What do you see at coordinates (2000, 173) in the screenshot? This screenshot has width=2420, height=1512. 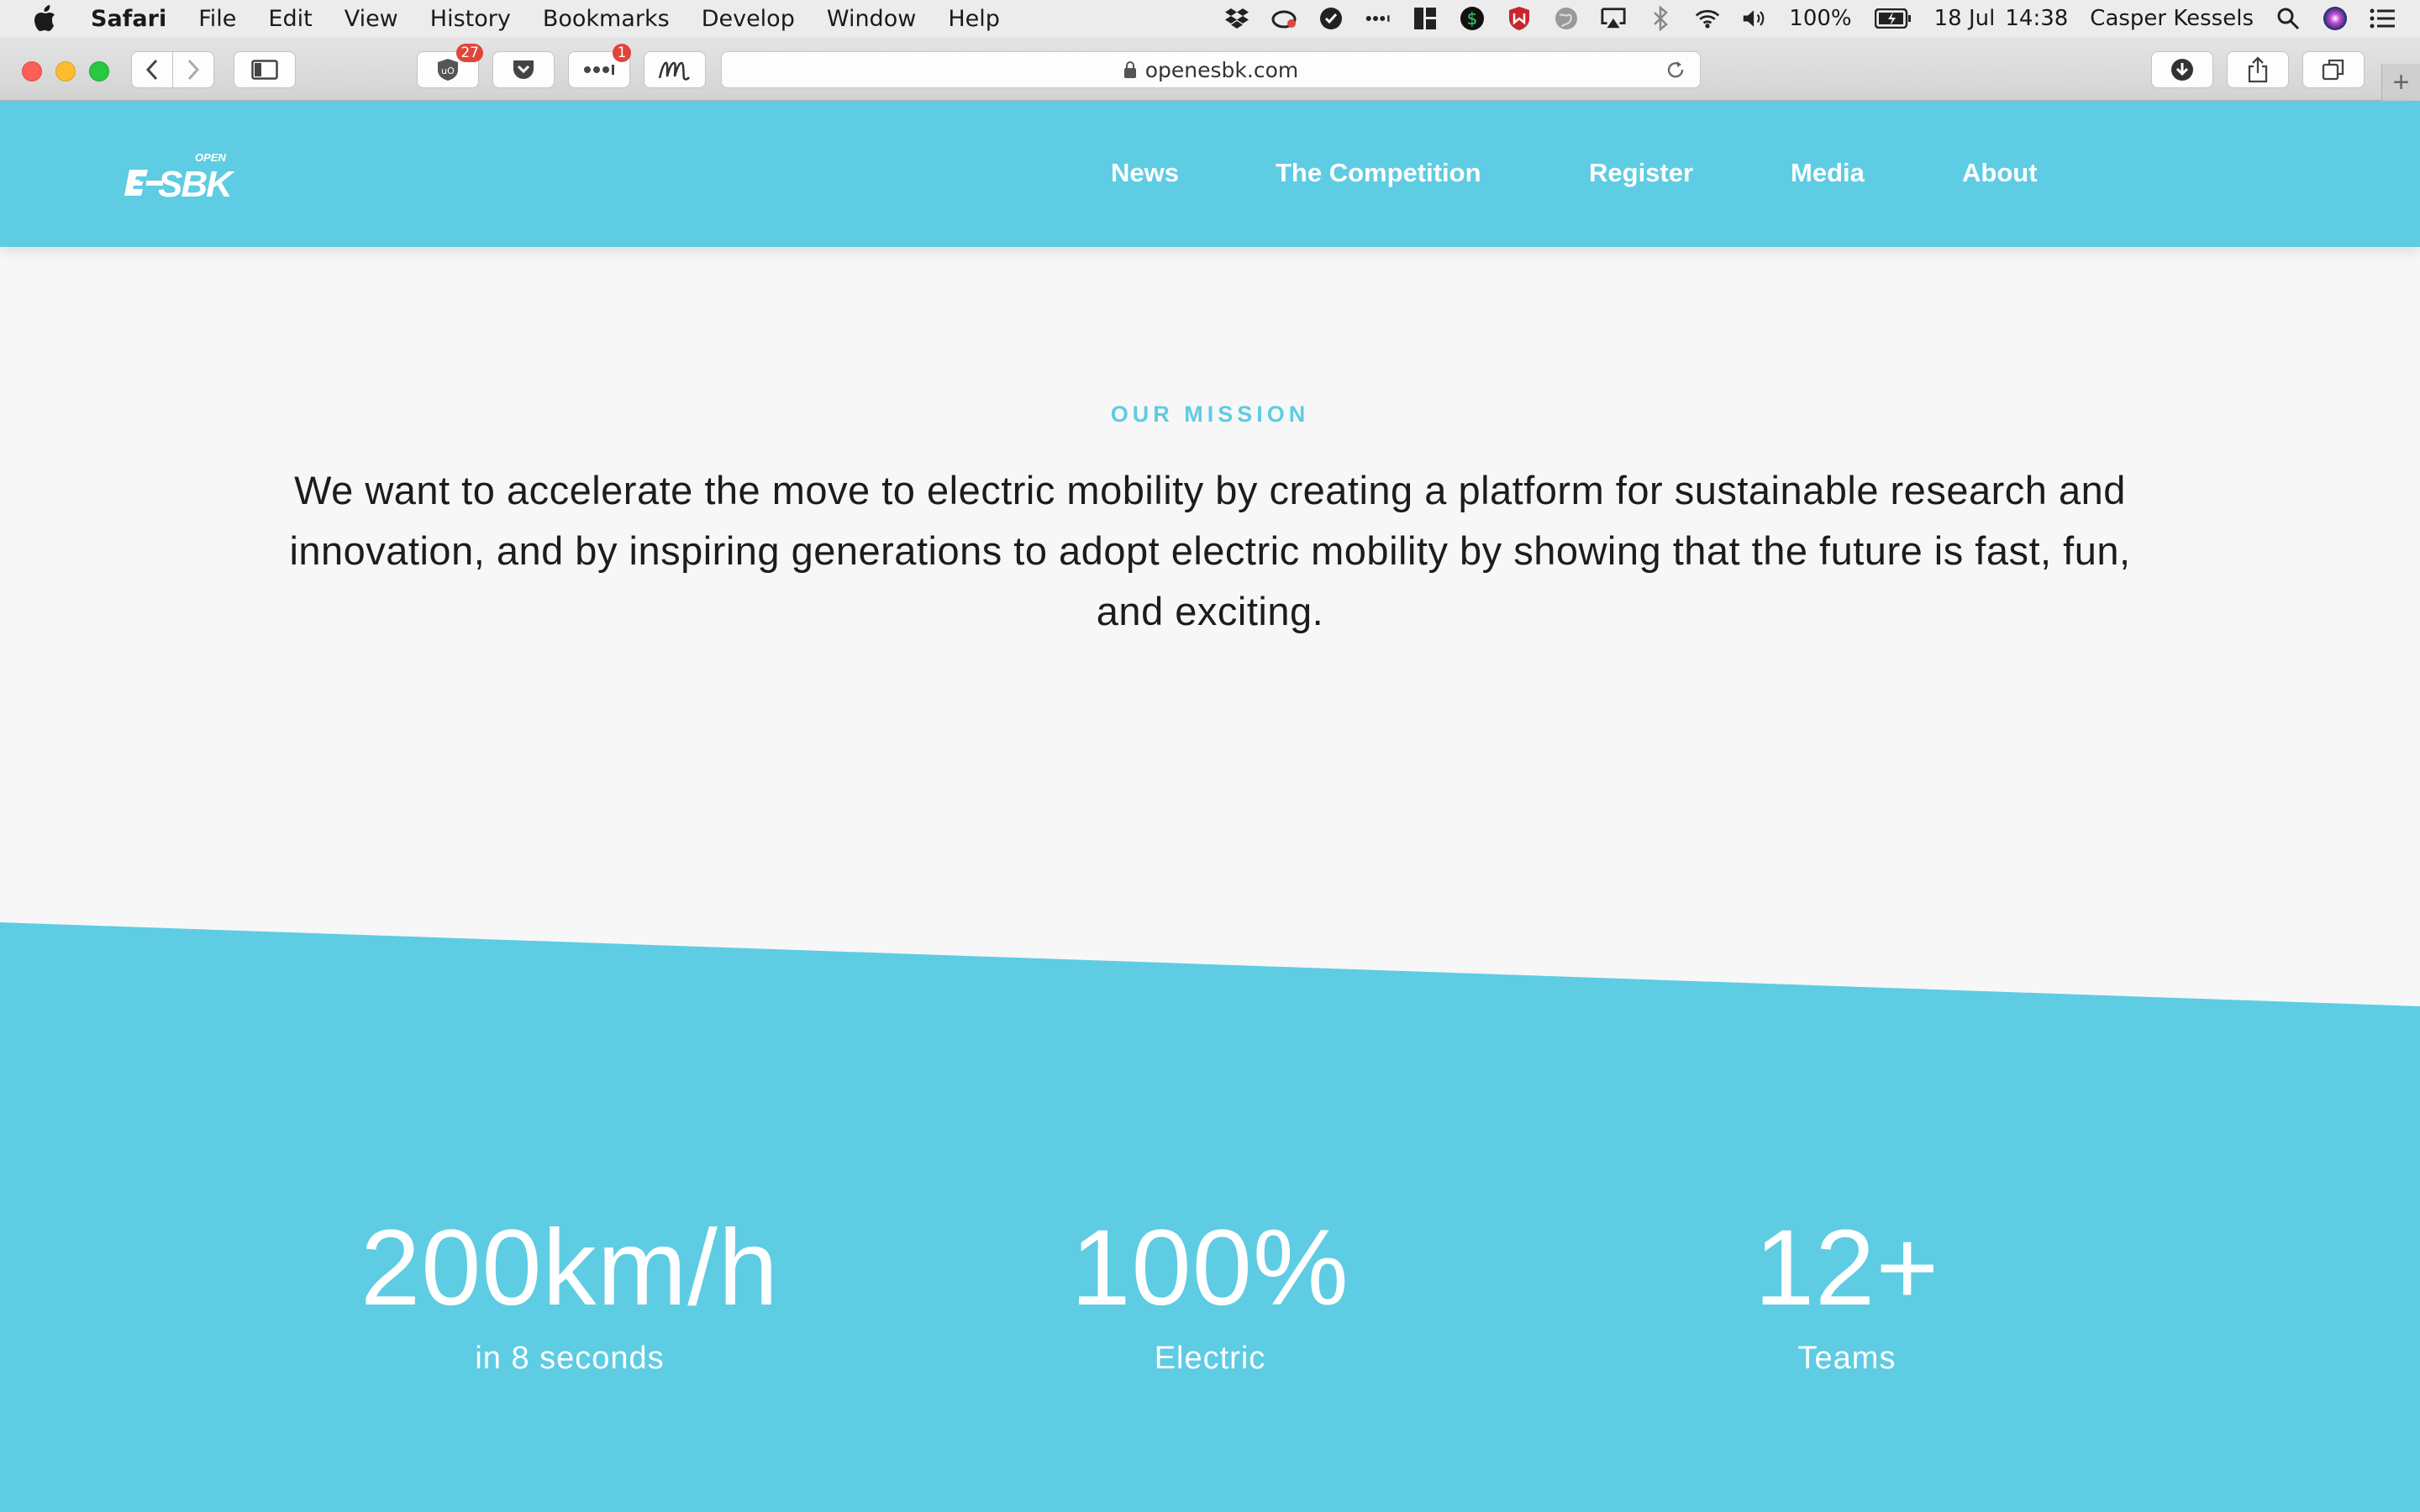 I see `nav-about: About` at bounding box center [2000, 173].